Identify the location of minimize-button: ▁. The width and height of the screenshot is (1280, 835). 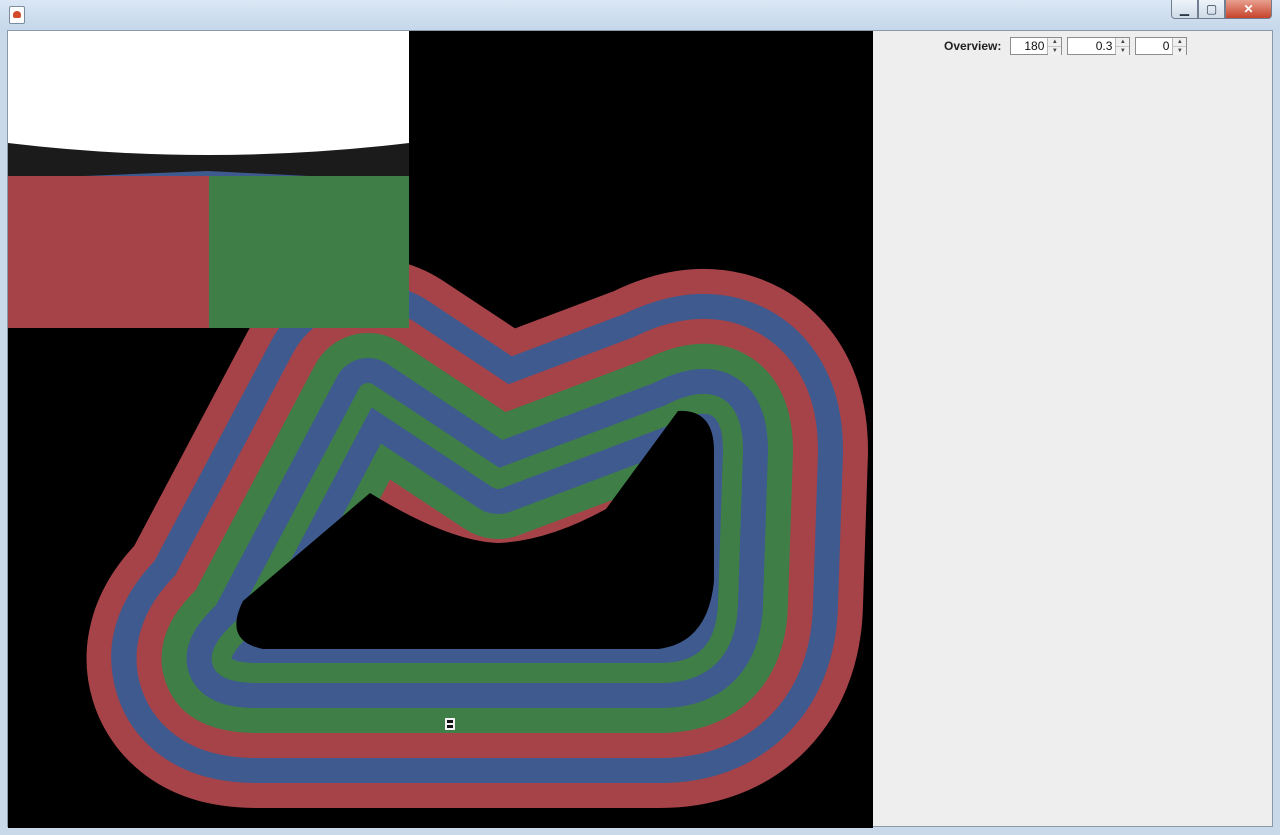
(1184, 9).